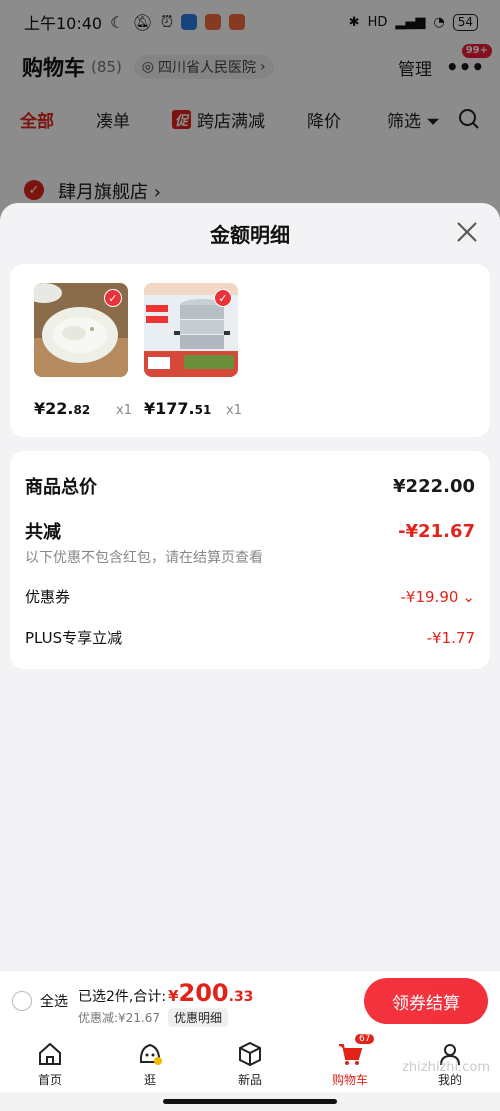  I want to click on product-price-row: ¥22. 82 x1, so click(83, 408).